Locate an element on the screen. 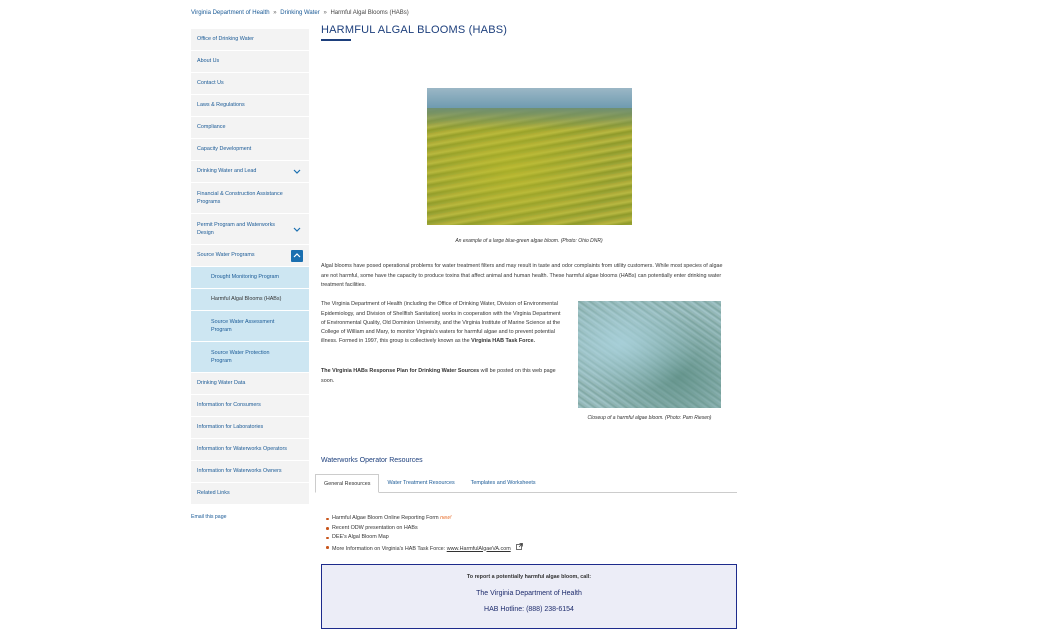 Image resolution: width=1055 pixels, height=639 pixels. title-underline is located at coordinates (336, 40).